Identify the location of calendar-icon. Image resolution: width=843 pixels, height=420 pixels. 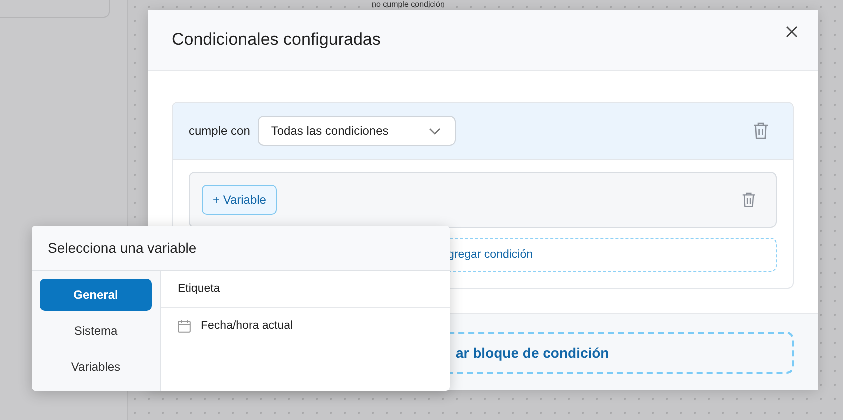
(184, 326).